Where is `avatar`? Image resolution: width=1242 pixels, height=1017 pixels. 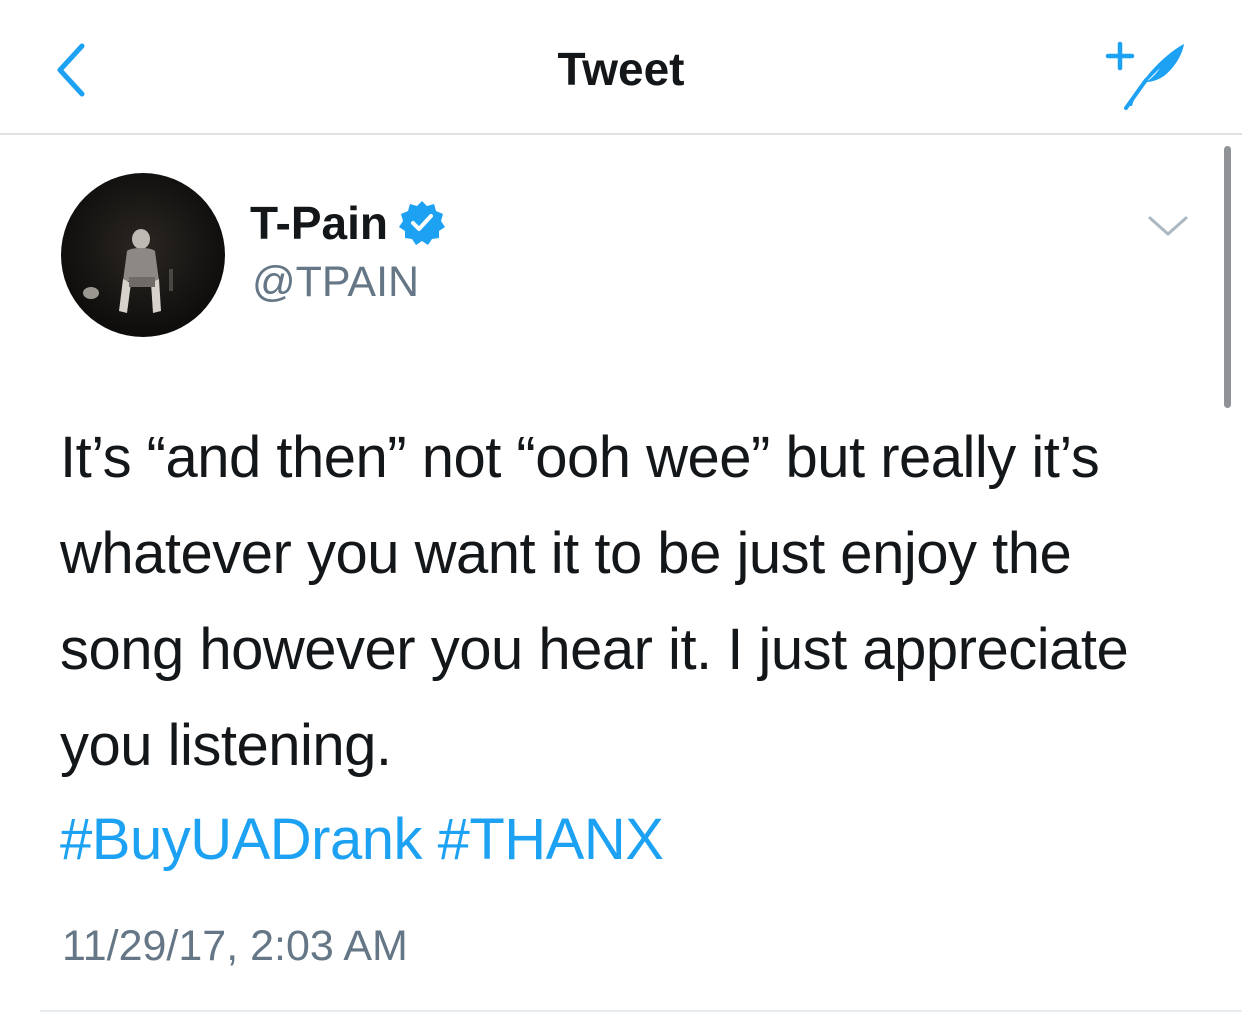 avatar is located at coordinates (143, 255).